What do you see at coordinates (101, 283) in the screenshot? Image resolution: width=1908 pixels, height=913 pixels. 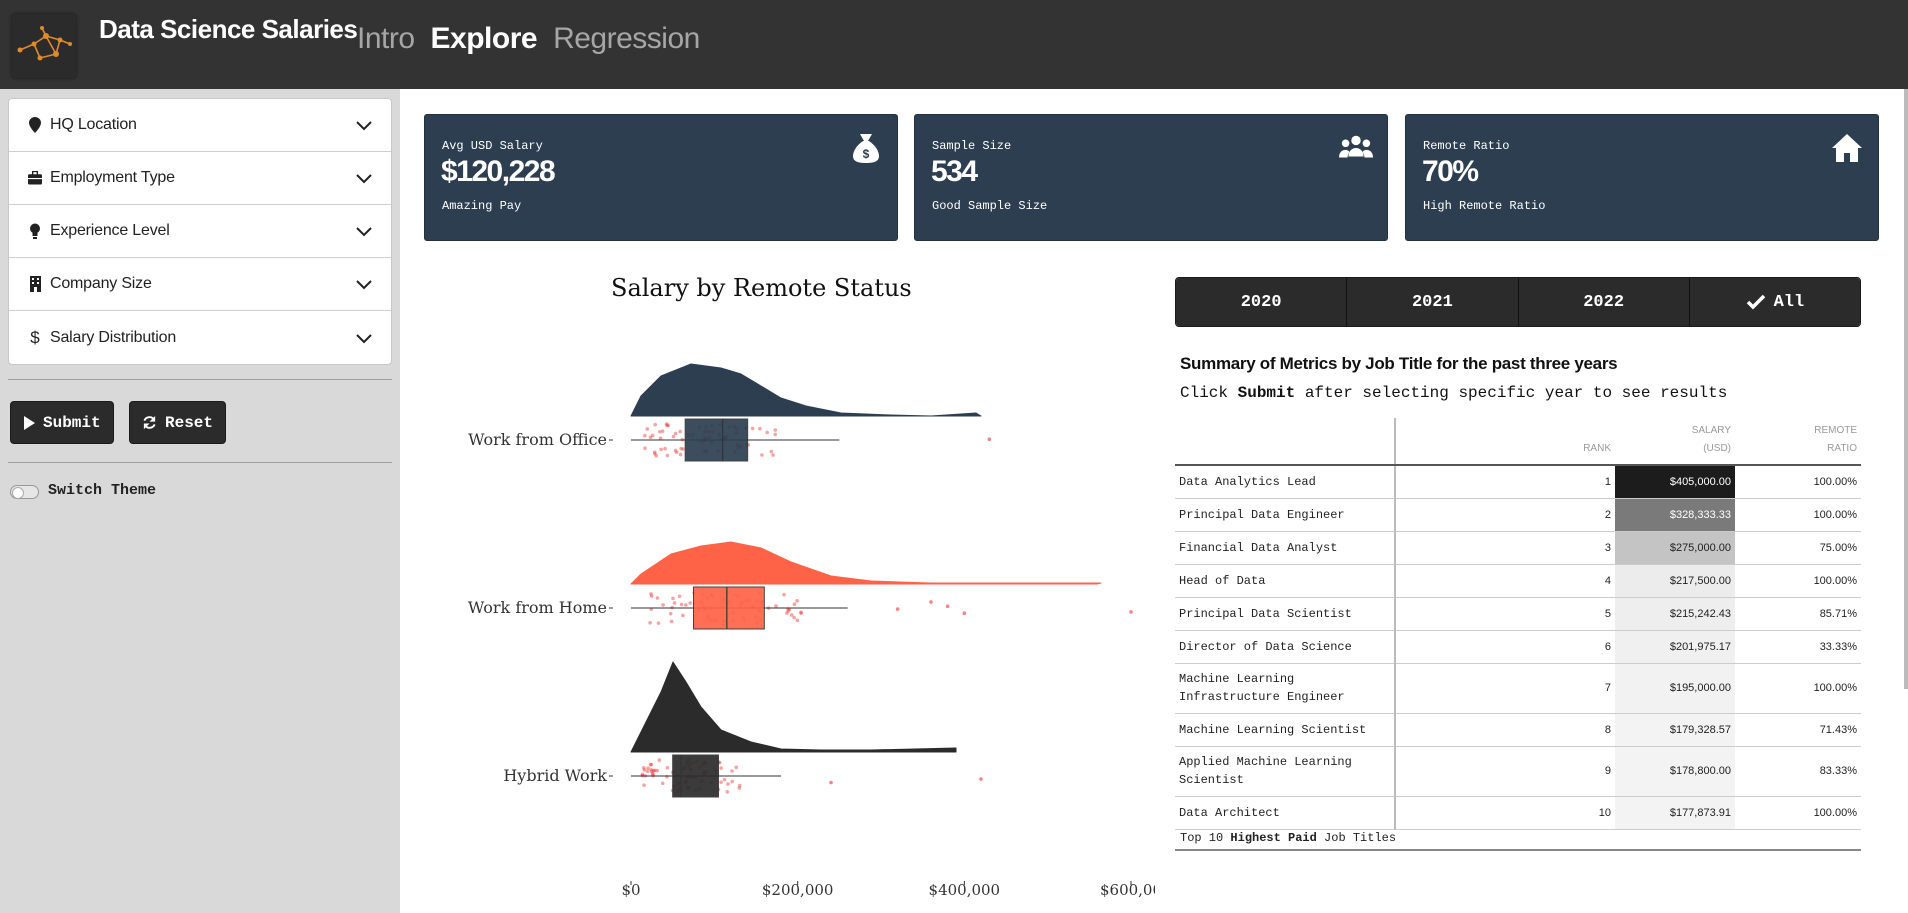 I see `filter-label: Company Size` at bounding box center [101, 283].